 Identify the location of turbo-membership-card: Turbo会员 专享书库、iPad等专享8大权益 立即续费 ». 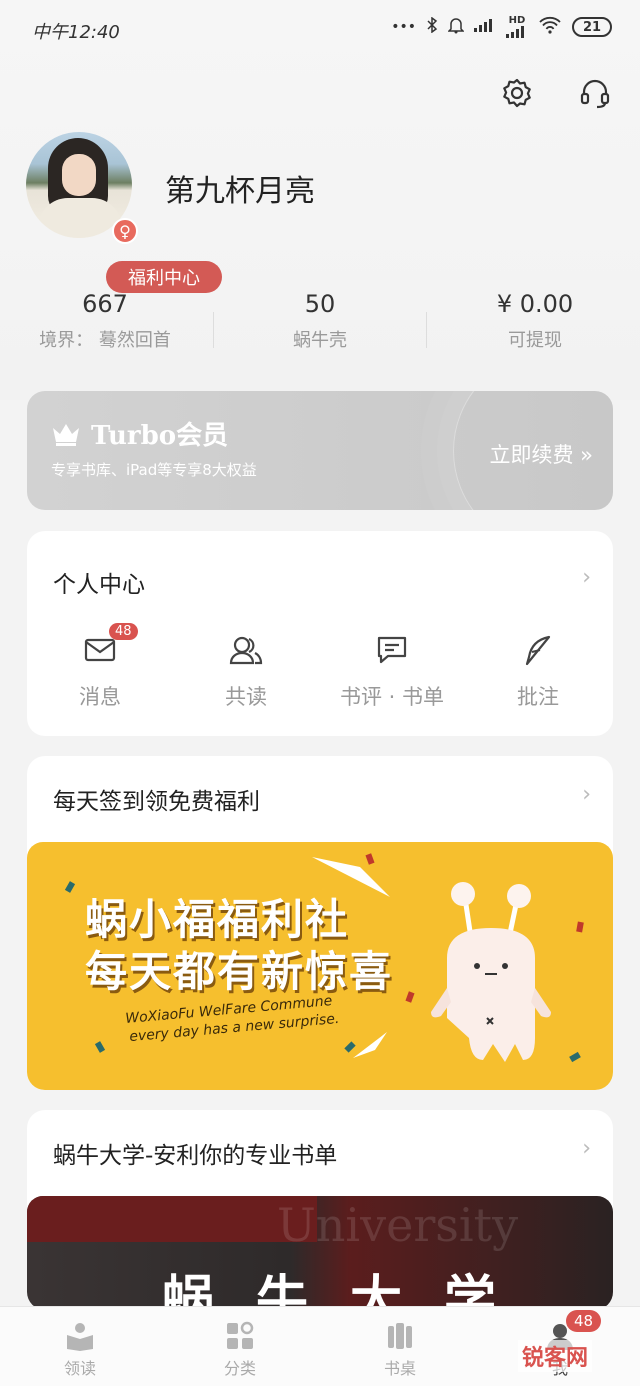
(320, 450).